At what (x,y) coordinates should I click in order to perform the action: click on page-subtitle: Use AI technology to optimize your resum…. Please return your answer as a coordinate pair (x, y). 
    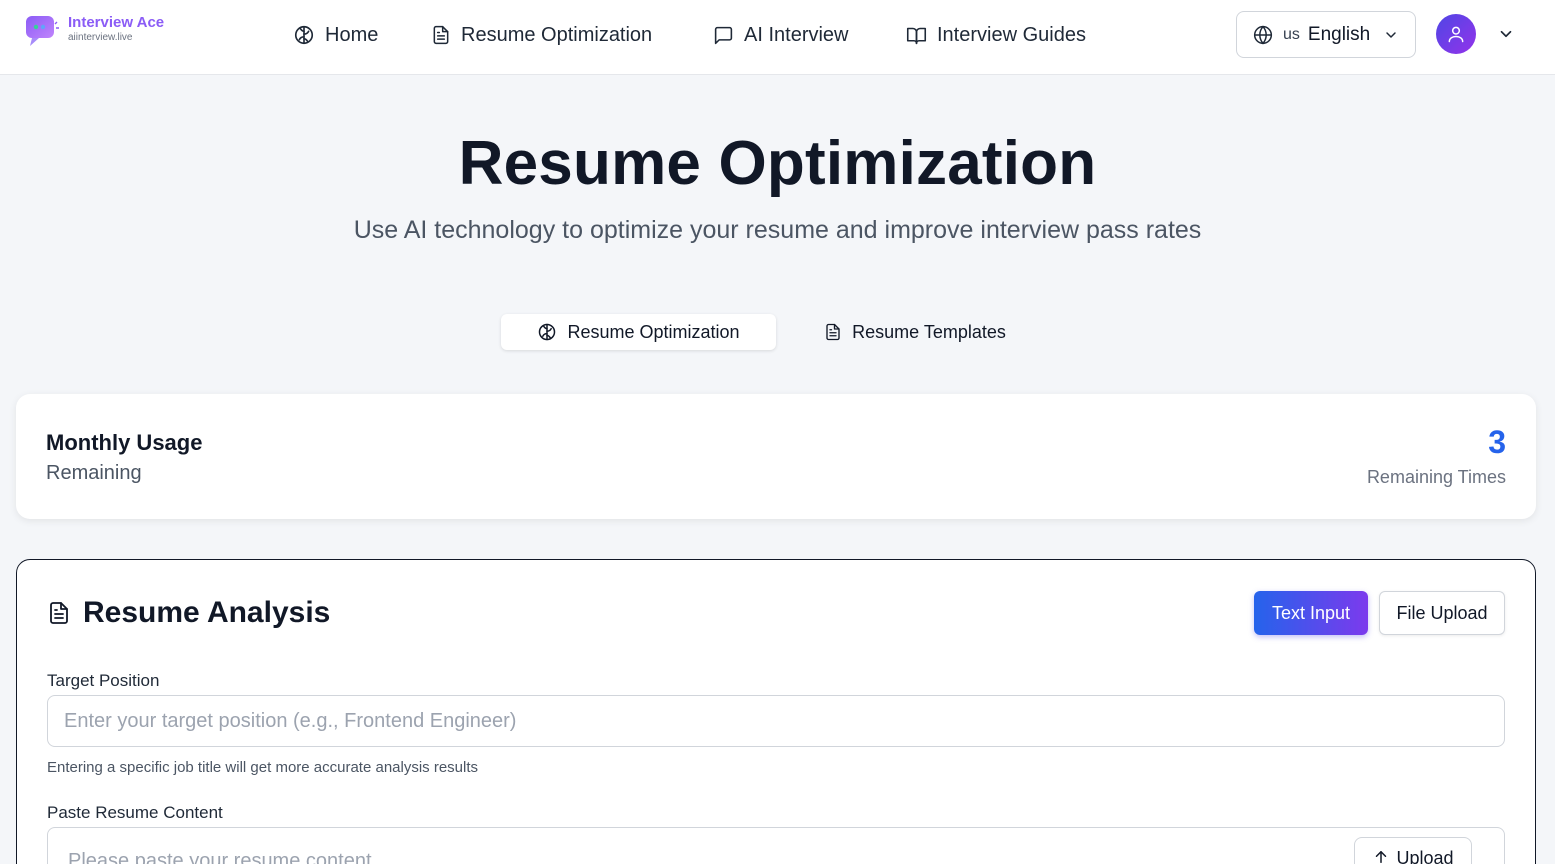
    Looking at the image, I should click on (777, 230).